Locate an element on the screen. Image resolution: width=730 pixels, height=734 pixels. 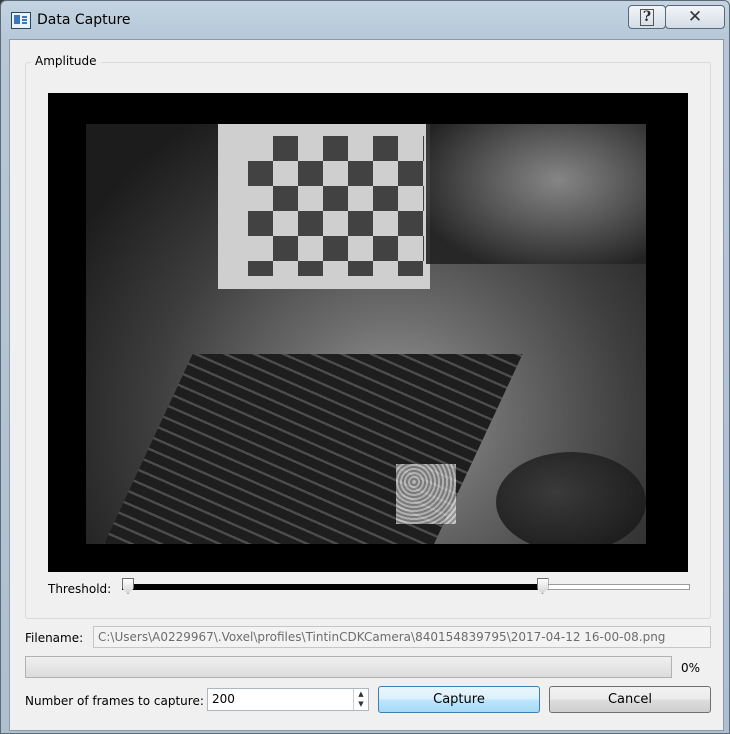
spin-arrows: ▲ ▼ is located at coordinates (360, 699).